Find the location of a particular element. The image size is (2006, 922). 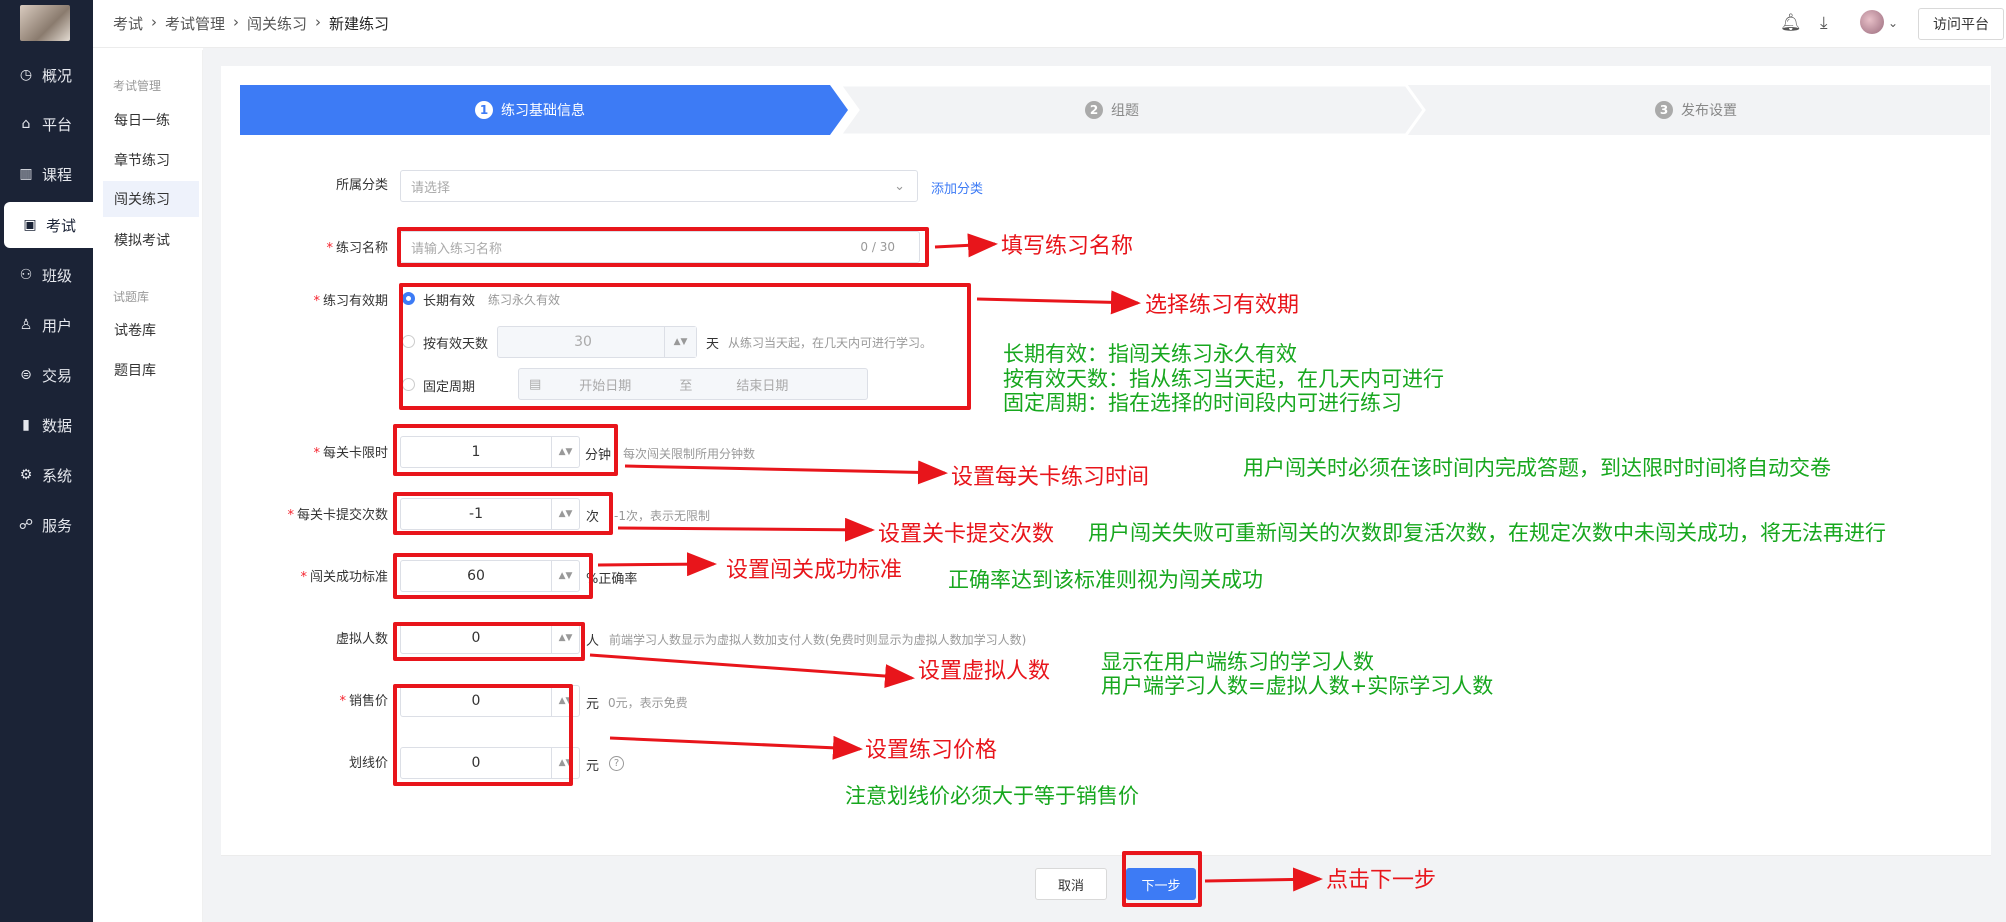

step-publish: 3 发布设置 is located at coordinates (1696, 110).